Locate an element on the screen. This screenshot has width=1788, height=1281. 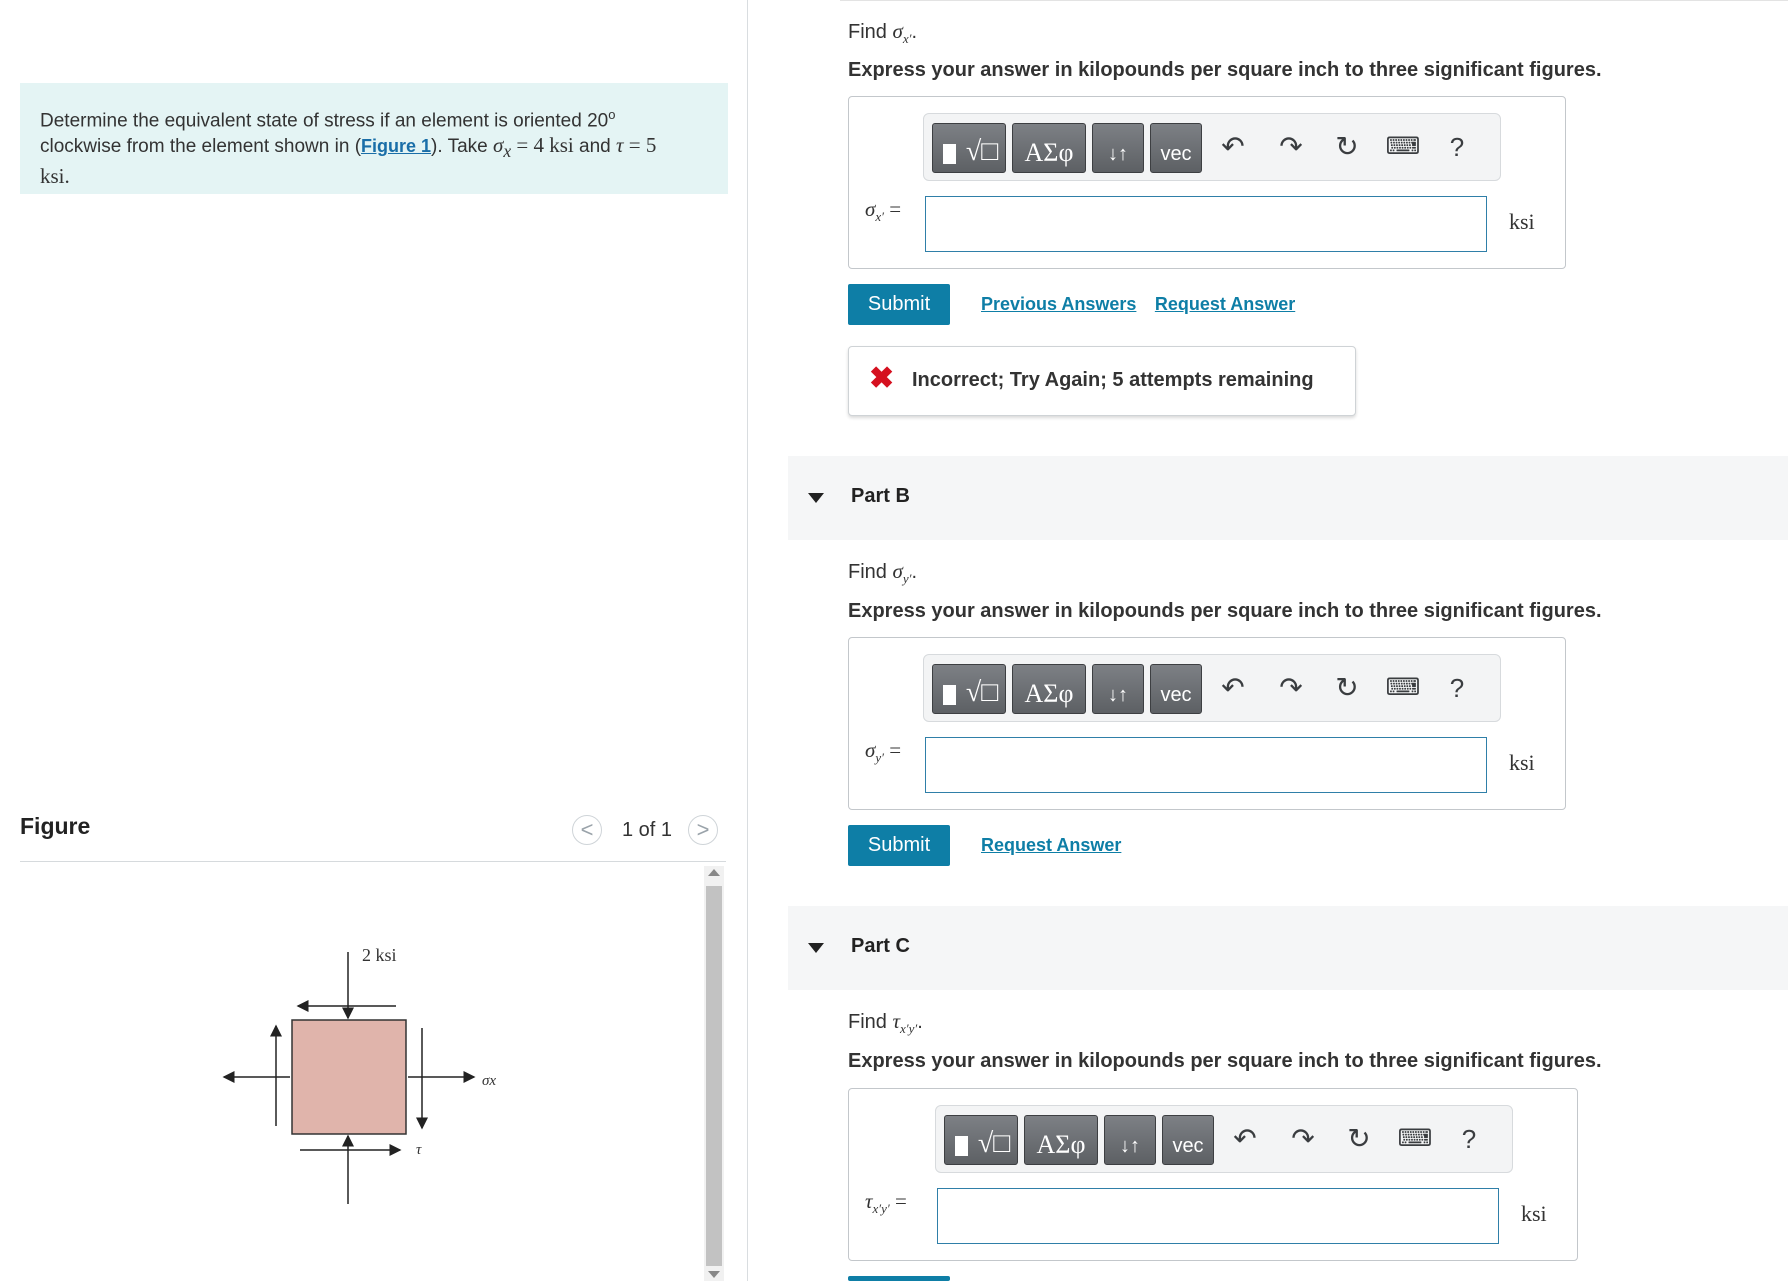
previous-figure-button: < is located at coordinates (587, 830).